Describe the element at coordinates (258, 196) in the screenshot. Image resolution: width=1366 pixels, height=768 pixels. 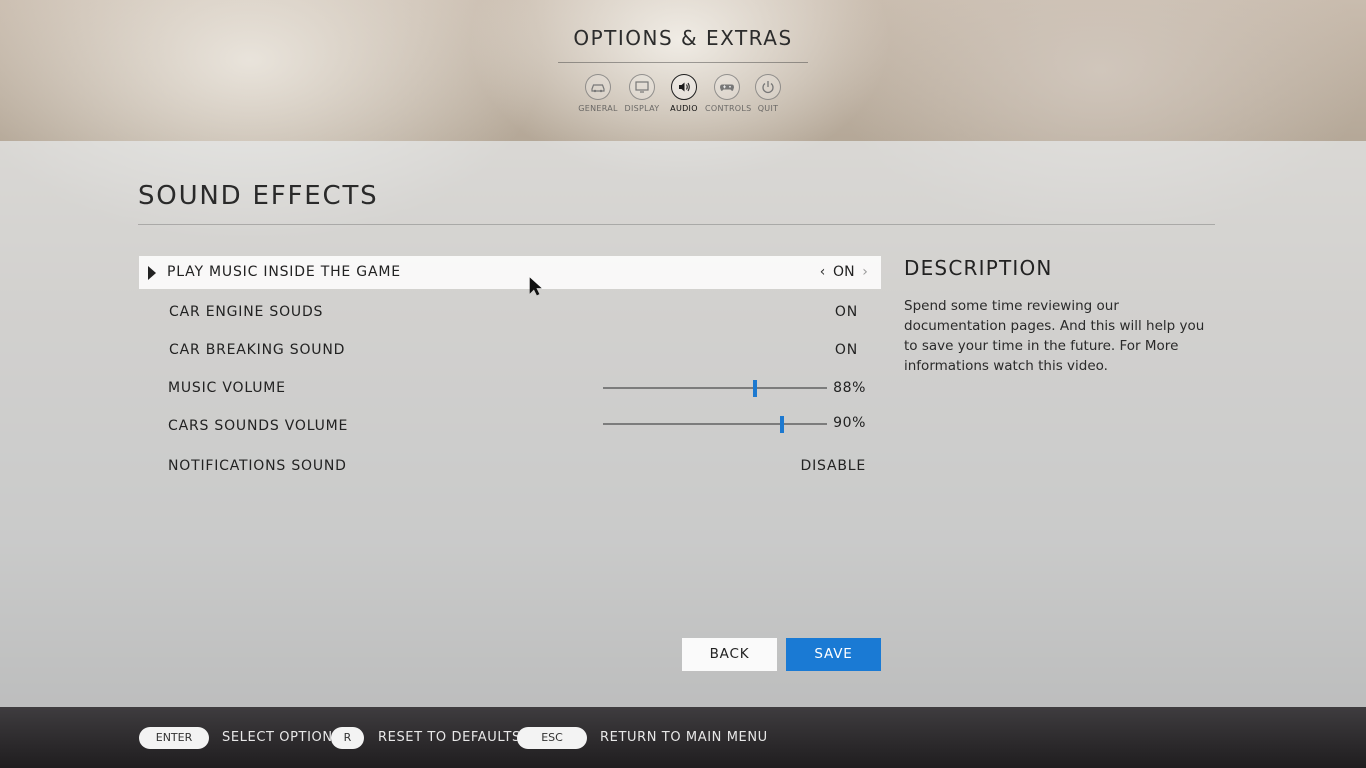
I see `section-title: SOUND EFFECTS` at that location.